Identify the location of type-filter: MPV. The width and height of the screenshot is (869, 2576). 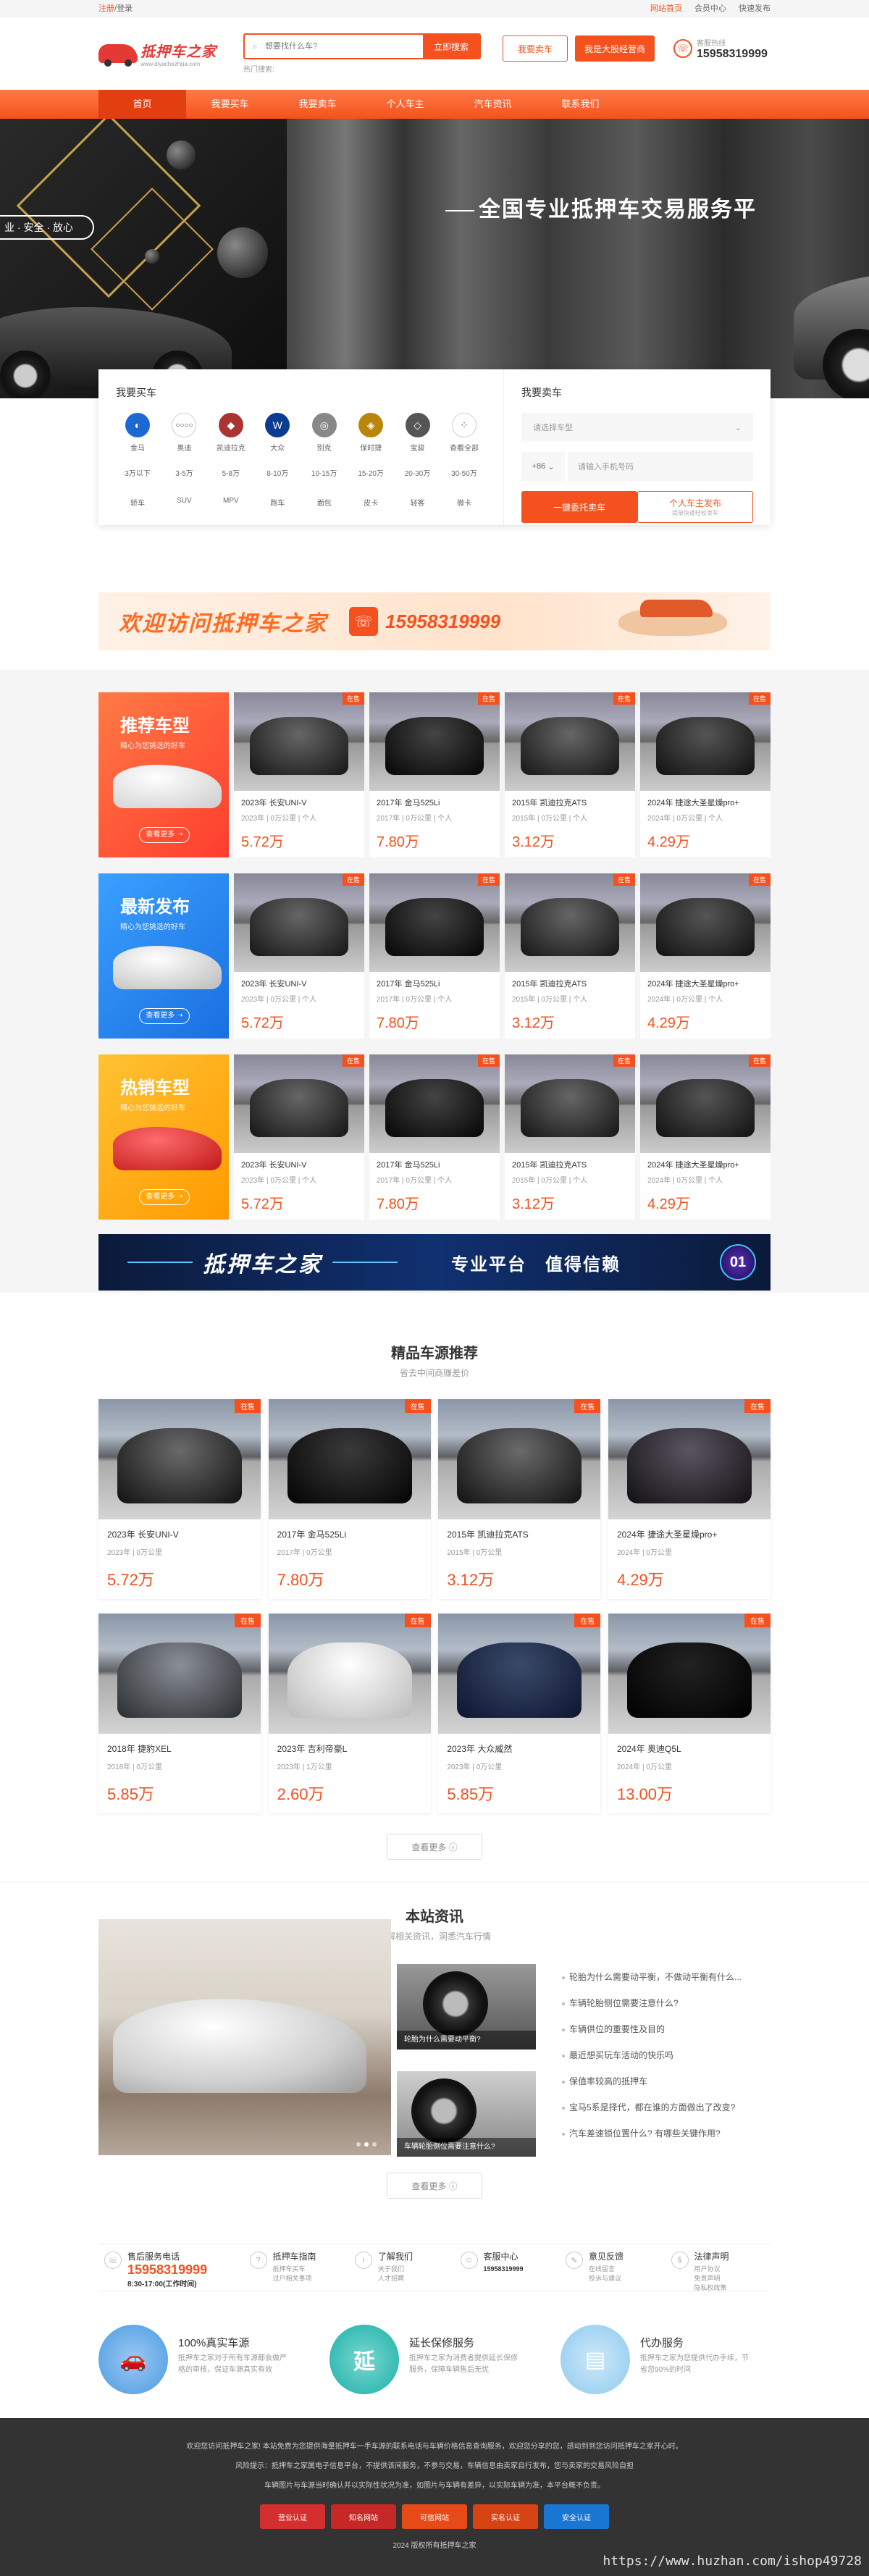
(231, 502).